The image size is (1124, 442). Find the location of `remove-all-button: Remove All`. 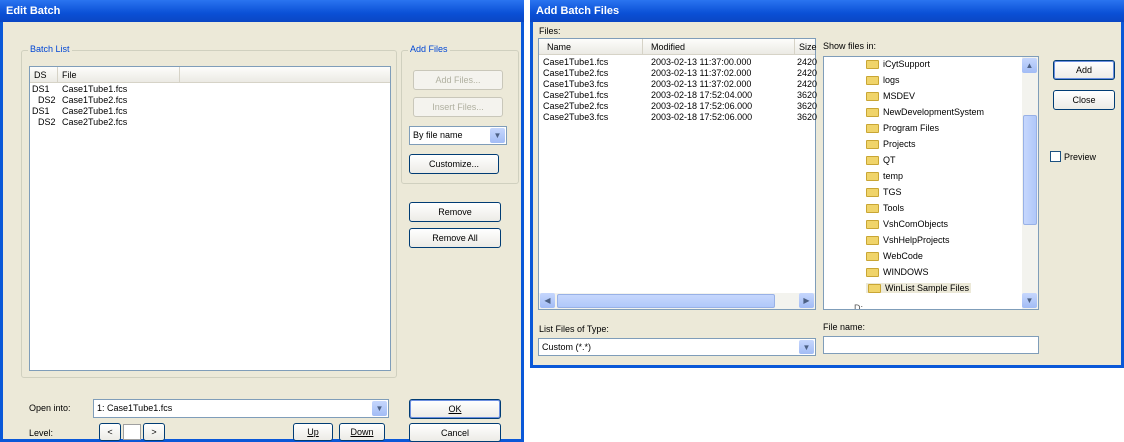

remove-all-button: Remove All is located at coordinates (455, 238).